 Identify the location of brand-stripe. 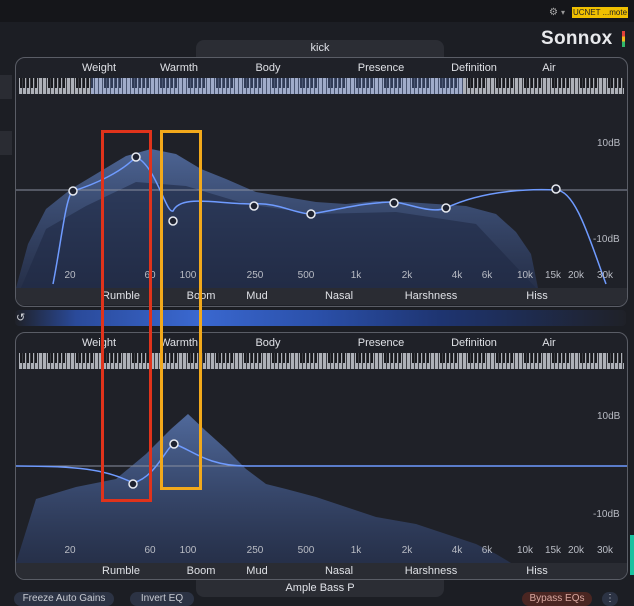
(623, 39).